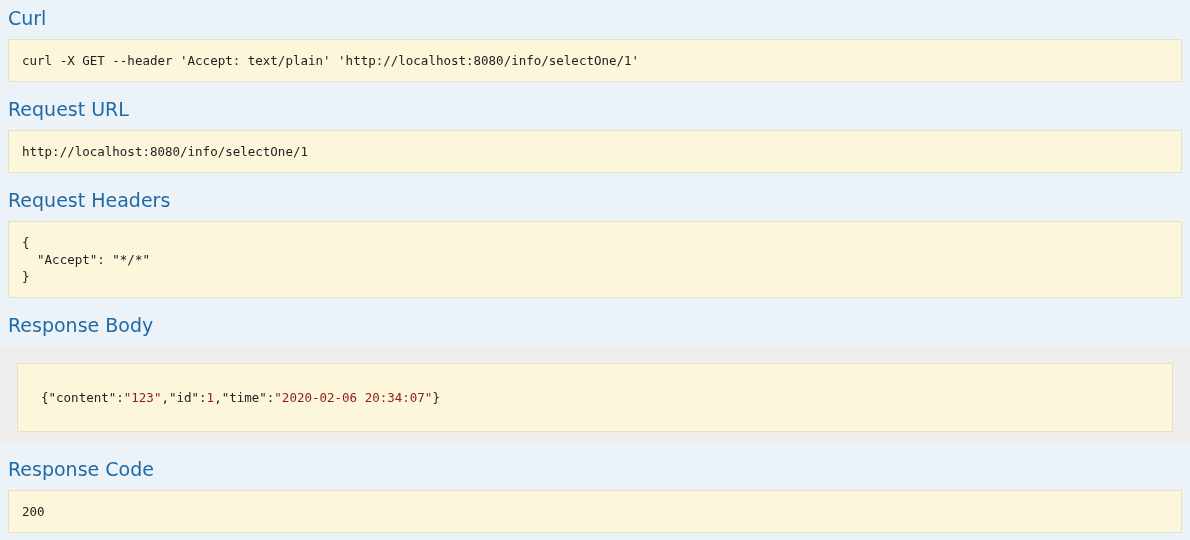 The width and height of the screenshot is (1190, 540). Describe the element at coordinates (68, 109) in the screenshot. I see `section-heading: Request URL` at that location.